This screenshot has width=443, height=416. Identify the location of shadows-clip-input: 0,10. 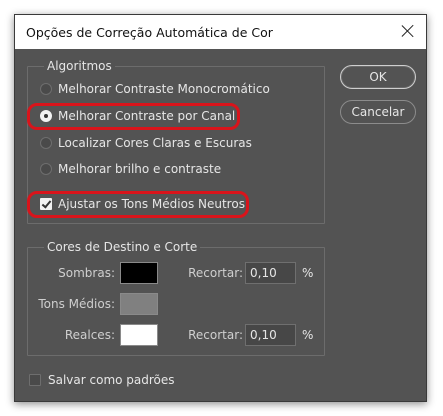
(270, 273).